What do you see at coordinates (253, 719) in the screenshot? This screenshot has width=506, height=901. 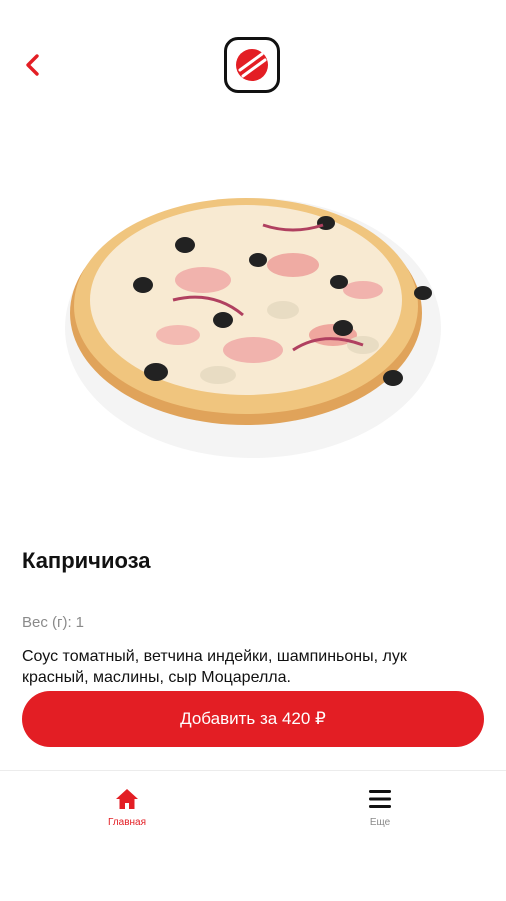 I see `add-to-cart-button: Добавить за 420 ₽` at bounding box center [253, 719].